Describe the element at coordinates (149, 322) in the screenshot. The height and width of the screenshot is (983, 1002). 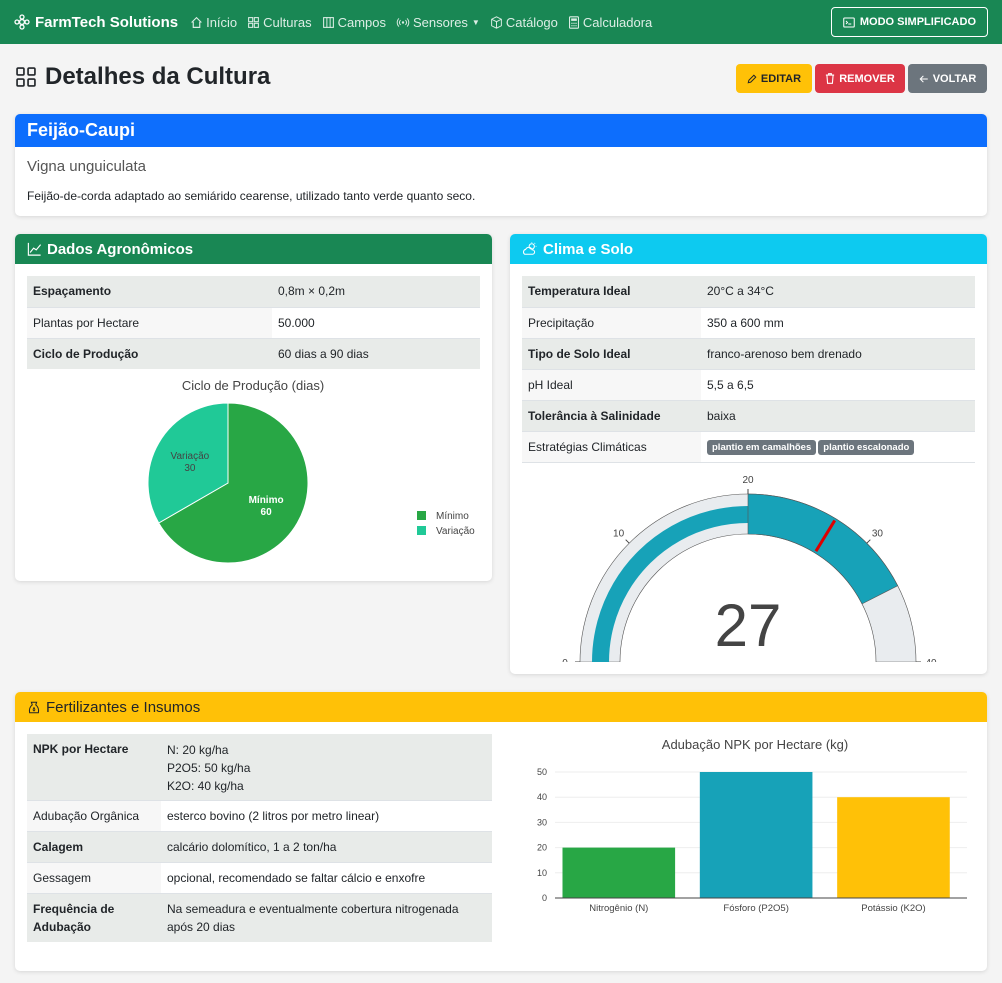
I see `row-key: Plantas por Hectare` at that location.